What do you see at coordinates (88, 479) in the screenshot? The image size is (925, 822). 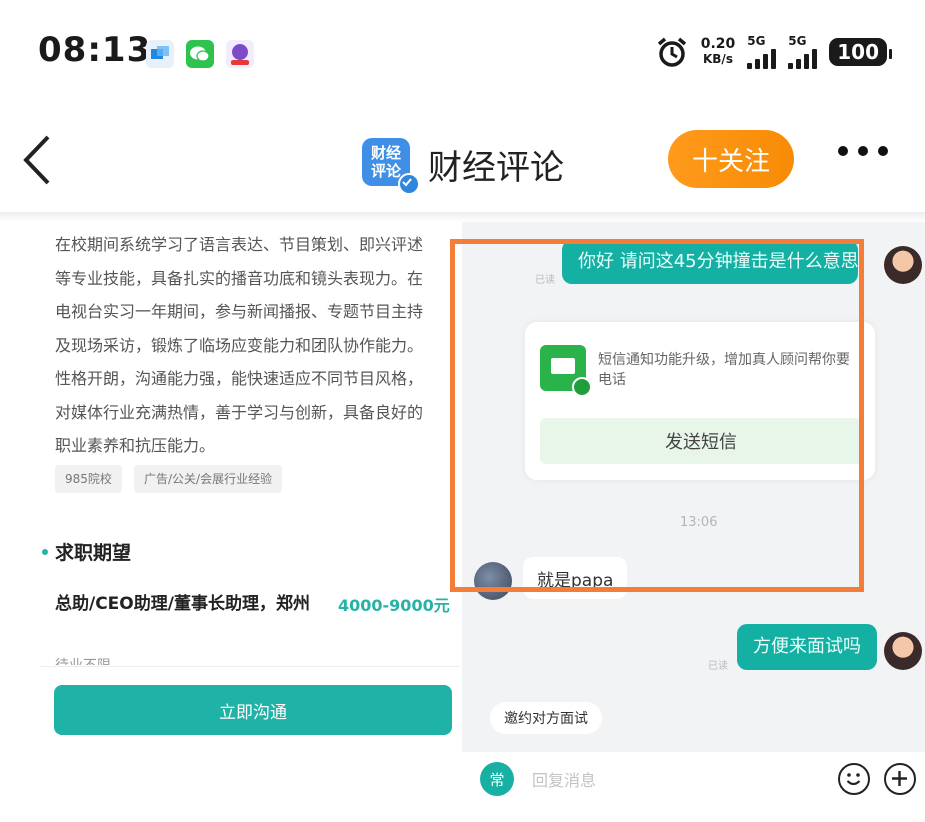 I see `tag-school: 985院校` at bounding box center [88, 479].